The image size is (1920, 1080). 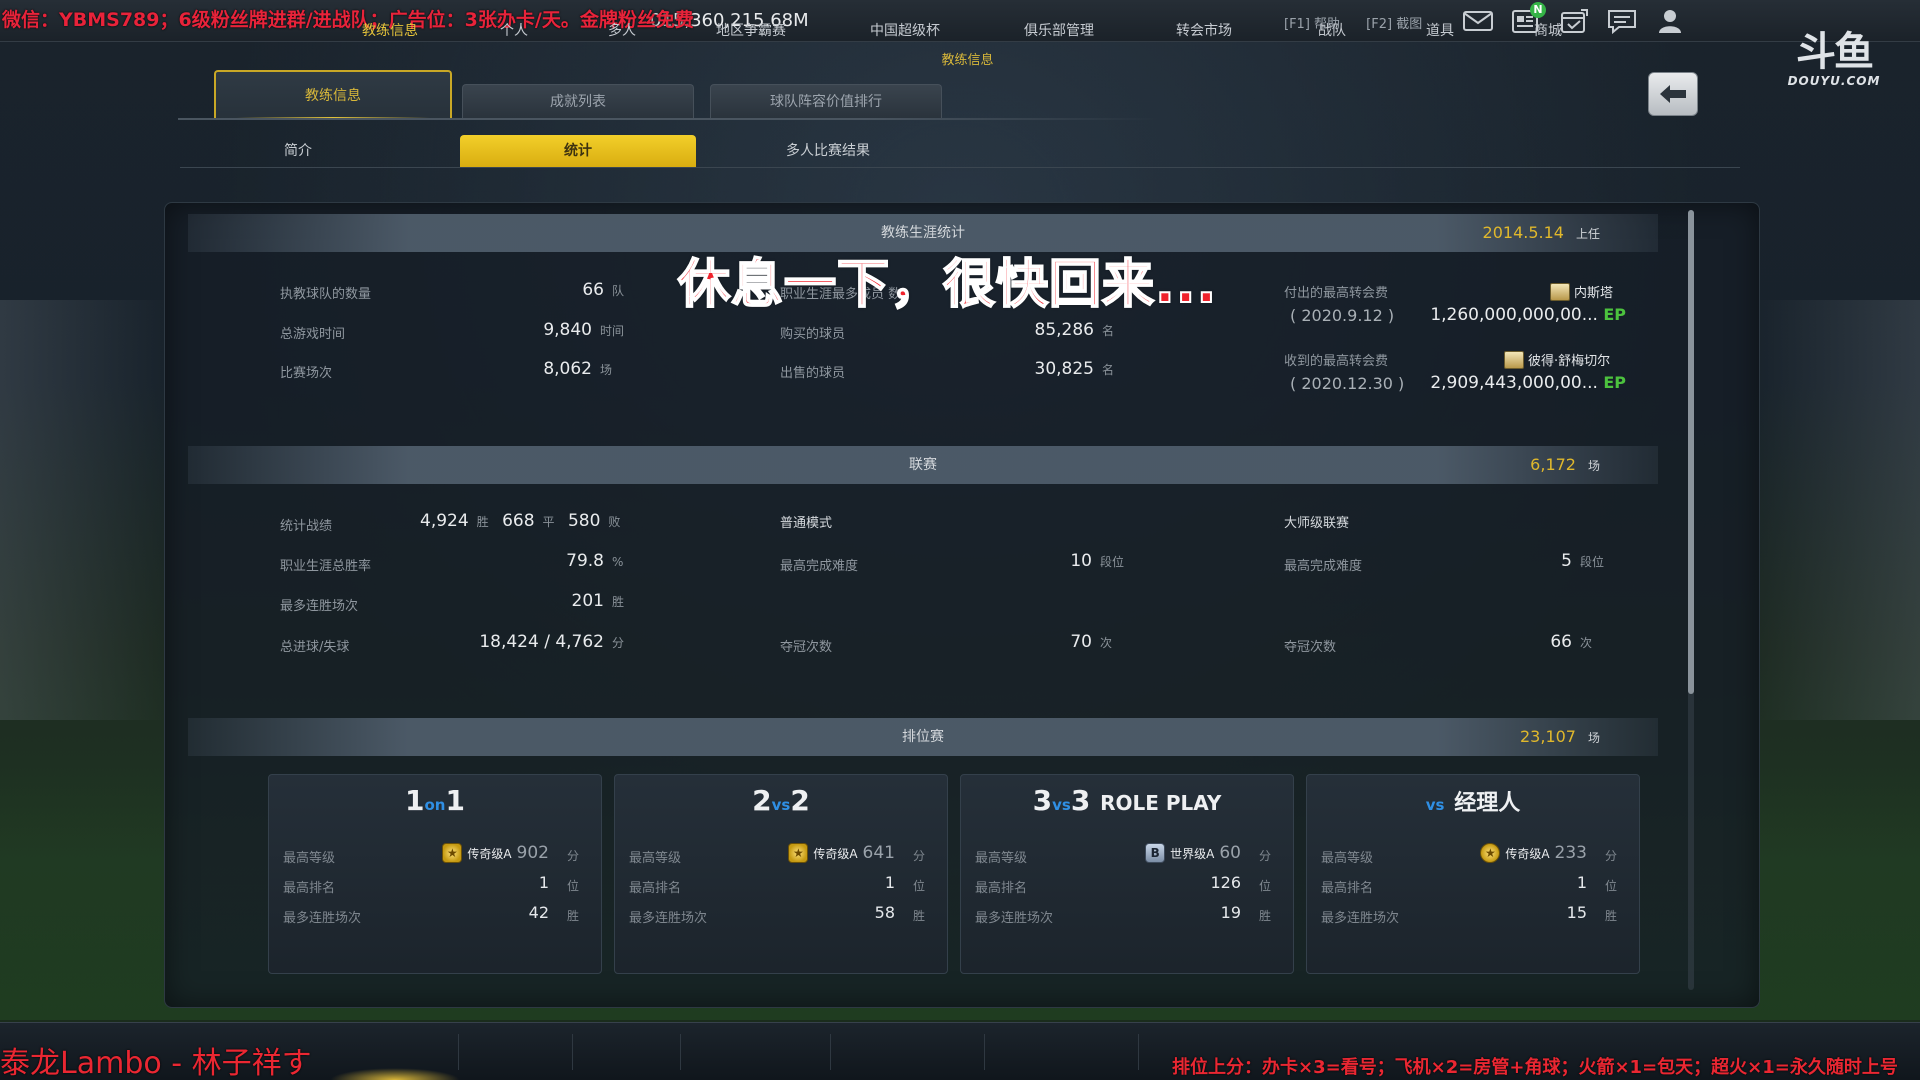 I want to click on window-title: 教练信息, so click(x=967, y=60).